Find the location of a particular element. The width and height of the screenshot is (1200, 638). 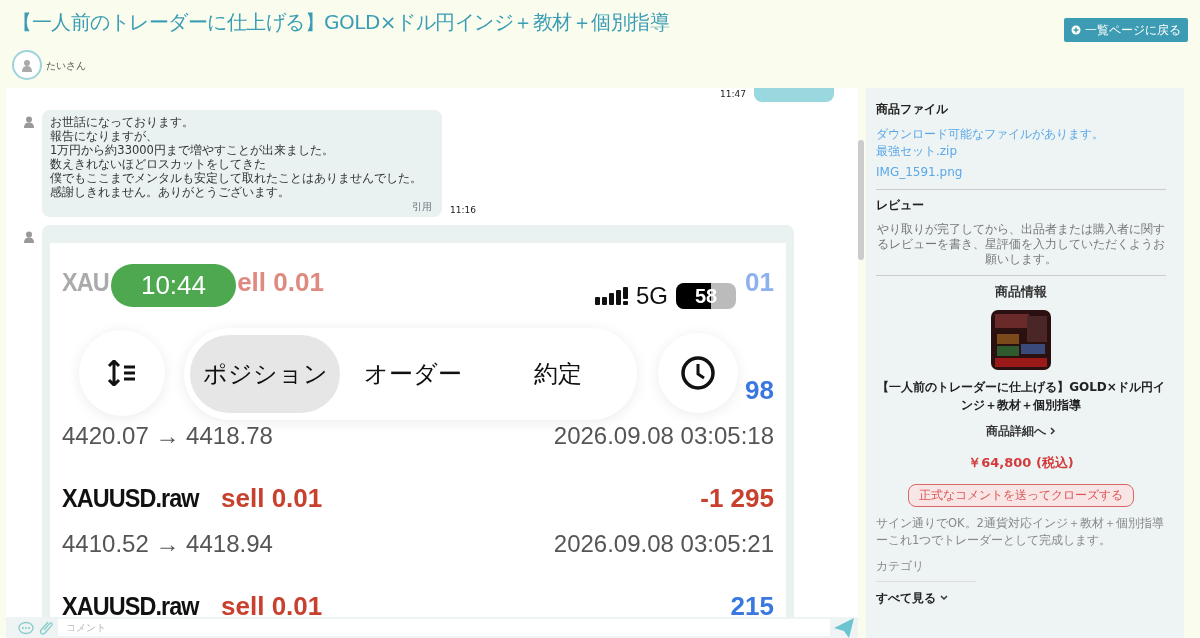

message-time: 11:16 is located at coordinates (463, 210).